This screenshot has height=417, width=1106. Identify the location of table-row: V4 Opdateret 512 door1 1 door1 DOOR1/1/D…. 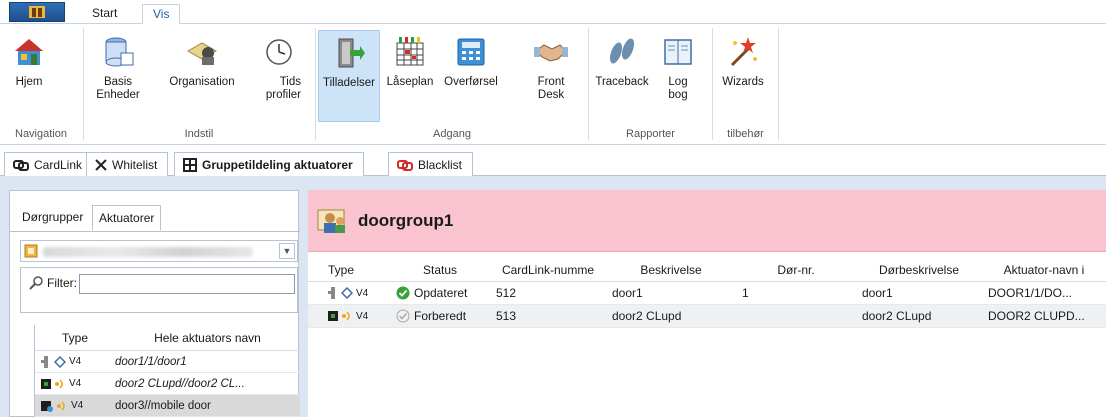
(707, 293).